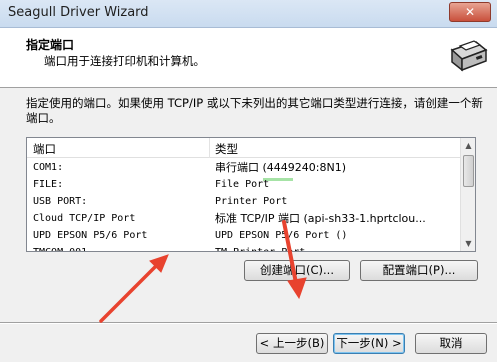 The image size is (497, 362). Describe the element at coordinates (369, 343) in the screenshot. I see `next-button: 下一步(N) >` at that location.